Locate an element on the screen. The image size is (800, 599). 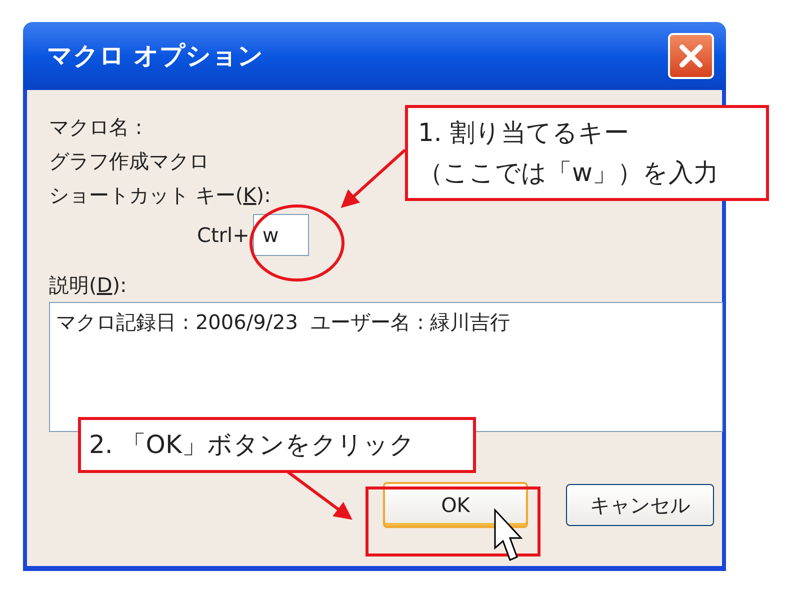
cursor-icon is located at coordinates (508, 534).